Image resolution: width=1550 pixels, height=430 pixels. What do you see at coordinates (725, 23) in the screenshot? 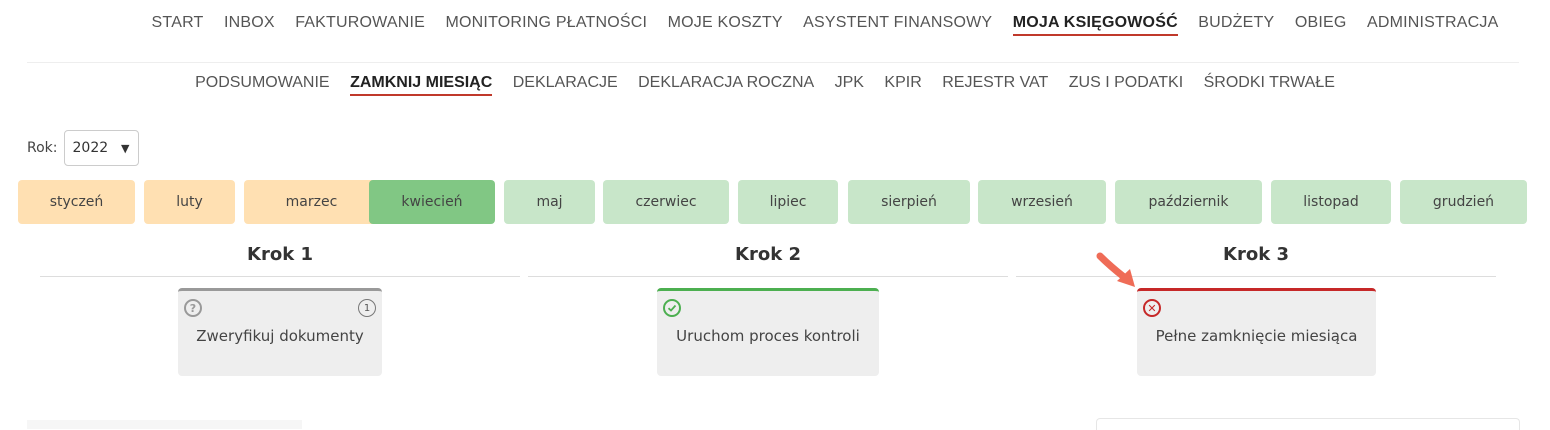
I see `nav-moje-koszty: MOJE KOSZTY` at bounding box center [725, 23].